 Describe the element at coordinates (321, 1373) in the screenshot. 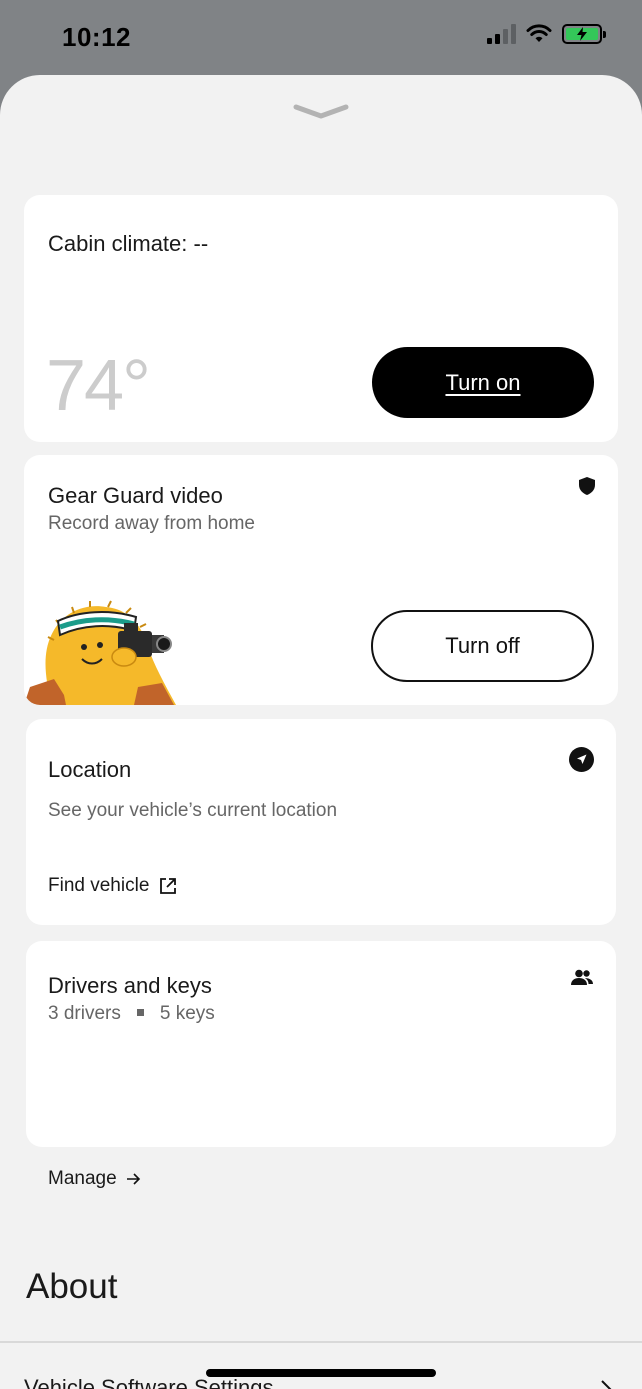

I see `home-indicator` at that location.